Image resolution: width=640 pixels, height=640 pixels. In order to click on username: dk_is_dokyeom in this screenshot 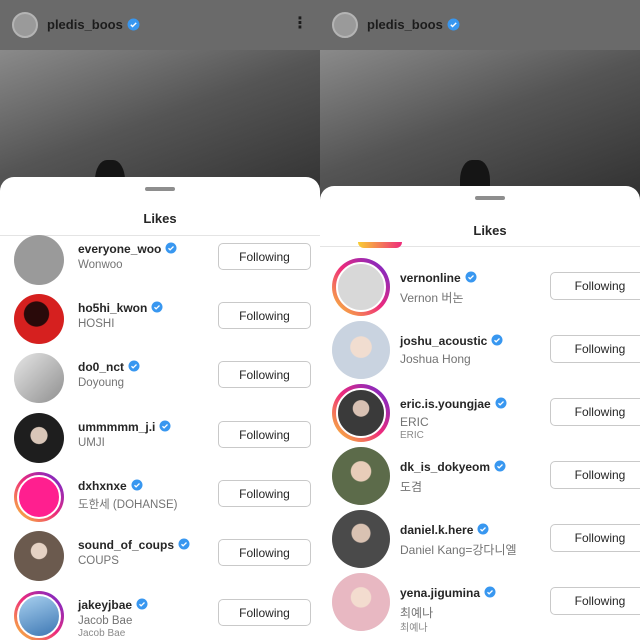, I will do `click(453, 467)`.